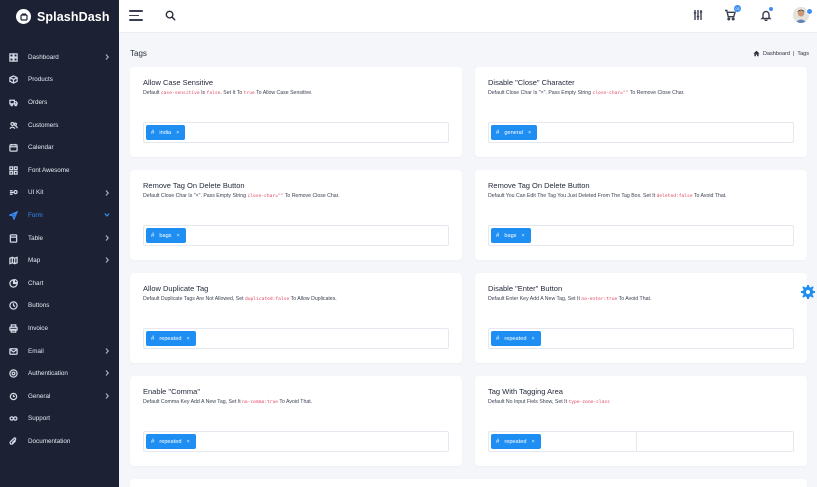 This screenshot has height=487, width=817. Describe the element at coordinates (283, 93) in the screenshot. I see `description-text: To Allow Case Sensitive.` at that location.